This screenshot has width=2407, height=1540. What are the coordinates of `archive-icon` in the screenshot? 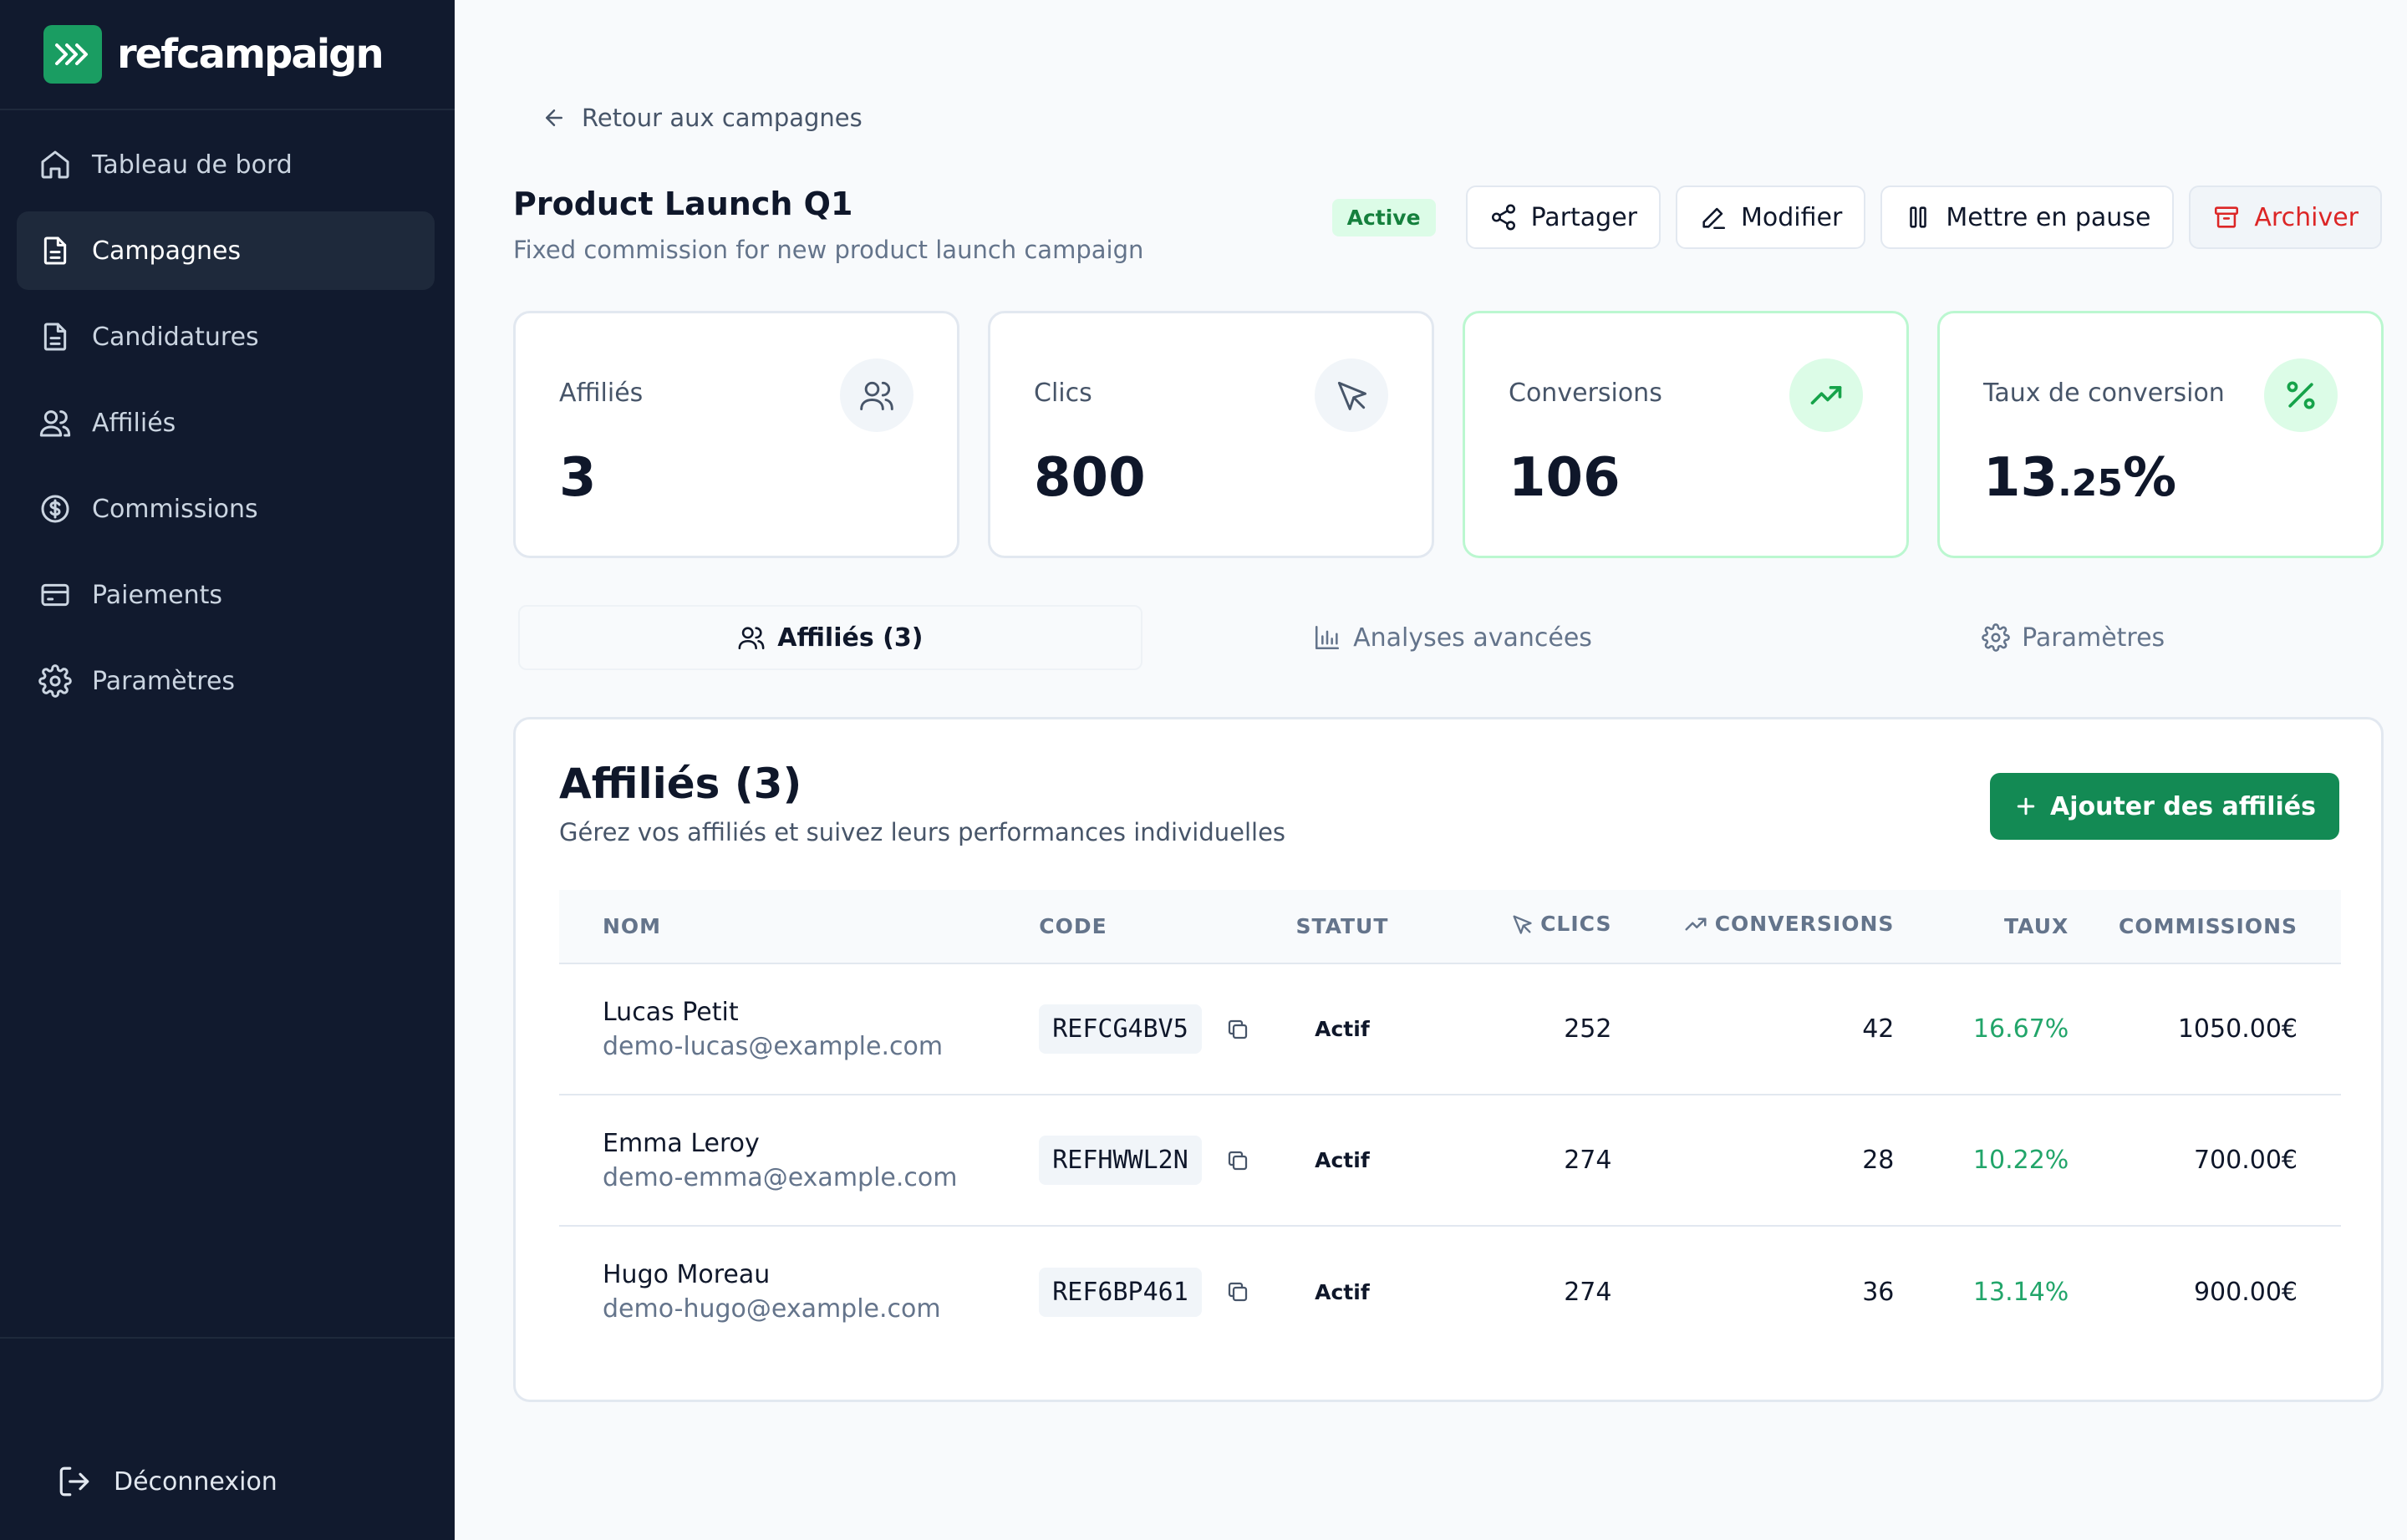 It's located at (2226, 217).